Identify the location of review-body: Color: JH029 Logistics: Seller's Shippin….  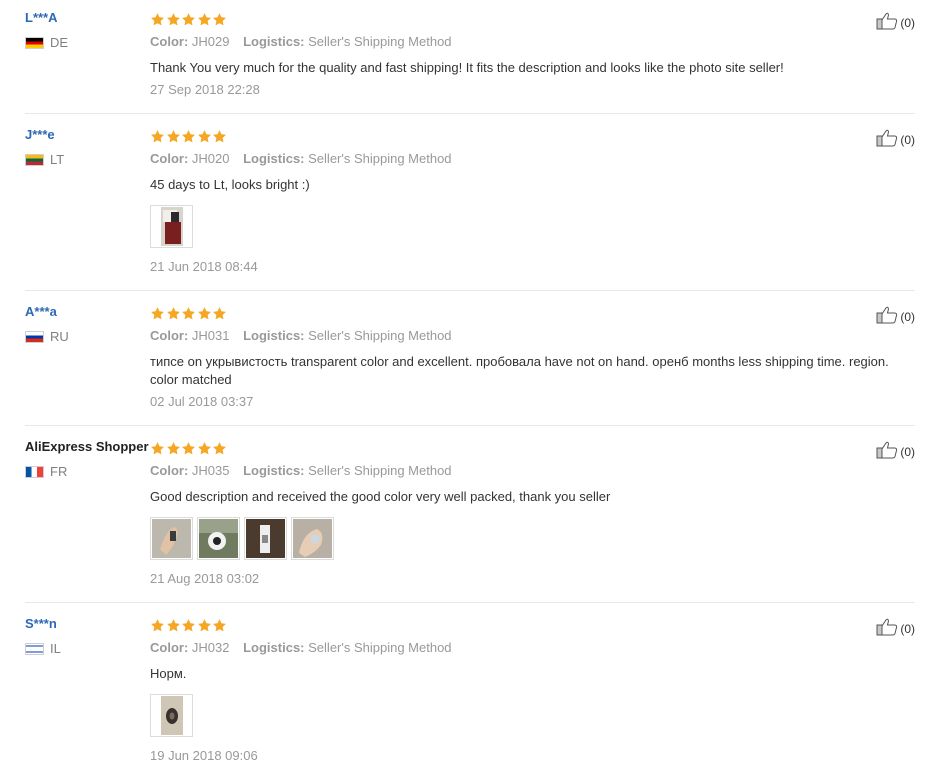
(530, 54).